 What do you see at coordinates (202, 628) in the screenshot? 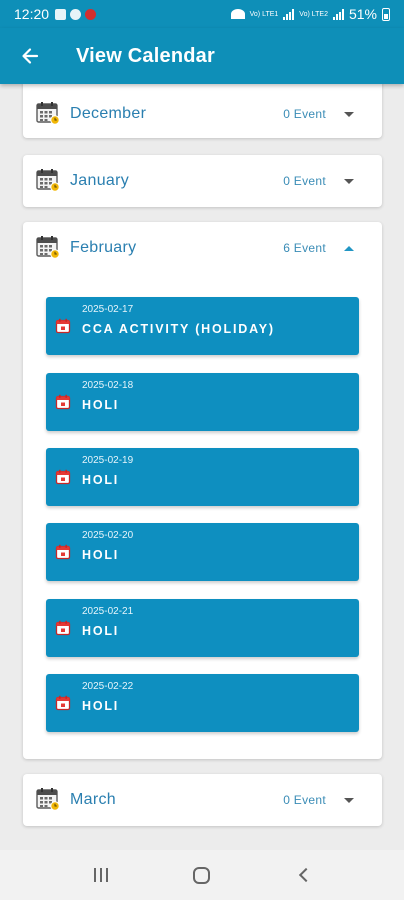
I see `event-item: 2025-02-21 HOLI` at bounding box center [202, 628].